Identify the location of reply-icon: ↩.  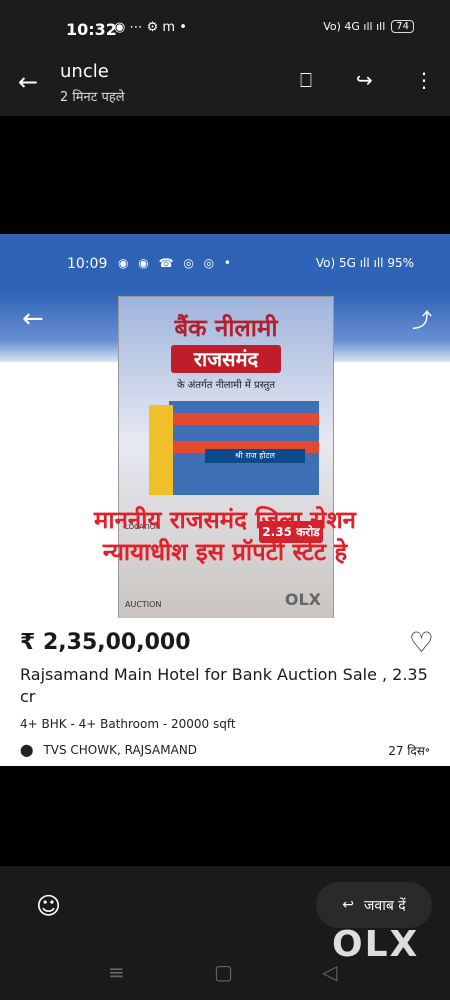
(348, 905).